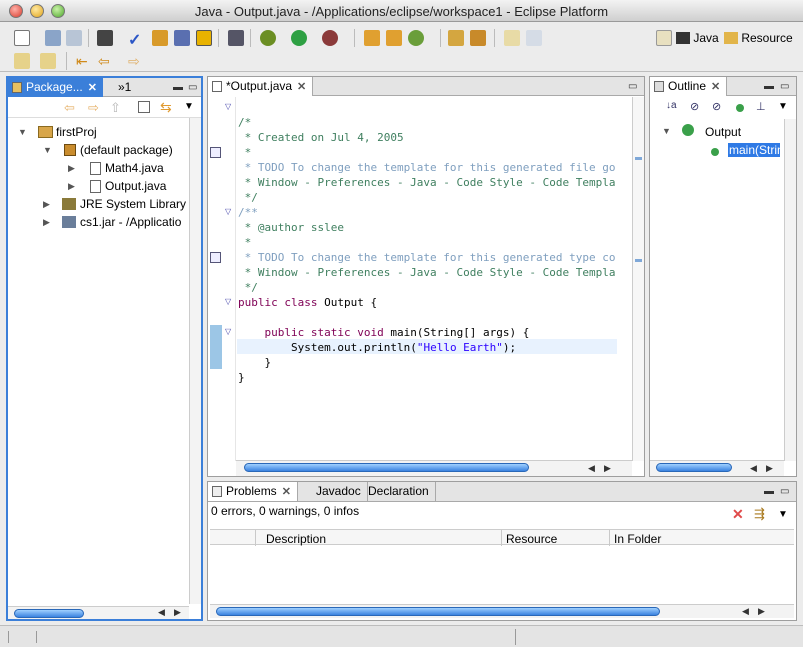 This screenshot has width=803, height=647. What do you see at coordinates (233, 538) in the screenshot?
I see `column-header-icon` at bounding box center [233, 538].